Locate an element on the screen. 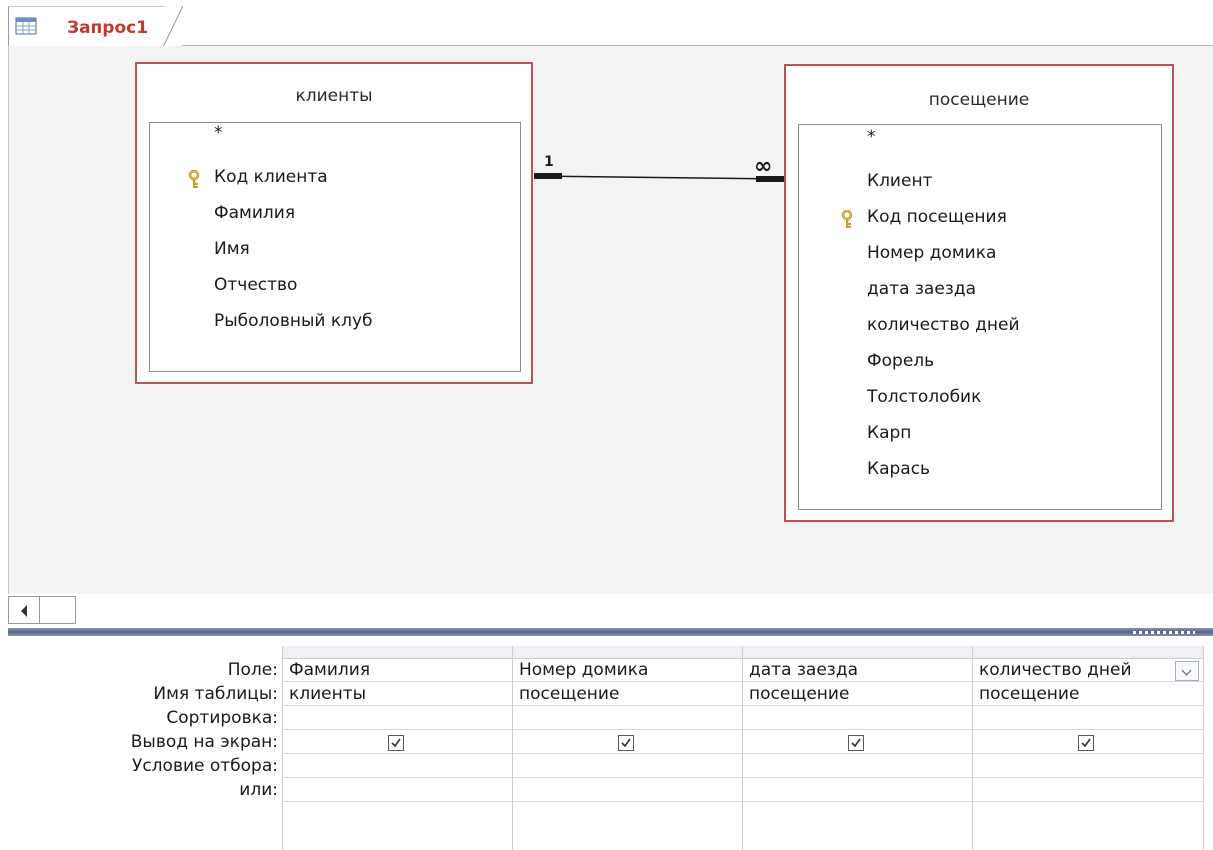  cell-field: Номер домика is located at coordinates (627, 670).